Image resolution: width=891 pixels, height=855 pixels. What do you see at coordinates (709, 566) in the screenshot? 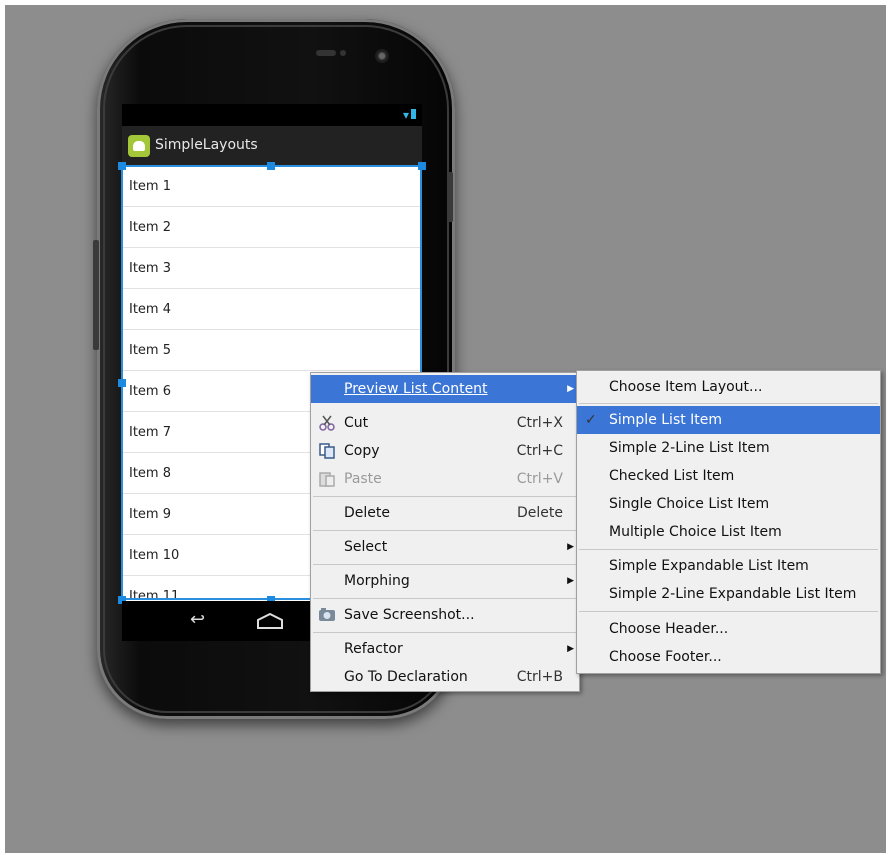
I see `menu-item-label: Simple Expandable List Item` at bounding box center [709, 566].